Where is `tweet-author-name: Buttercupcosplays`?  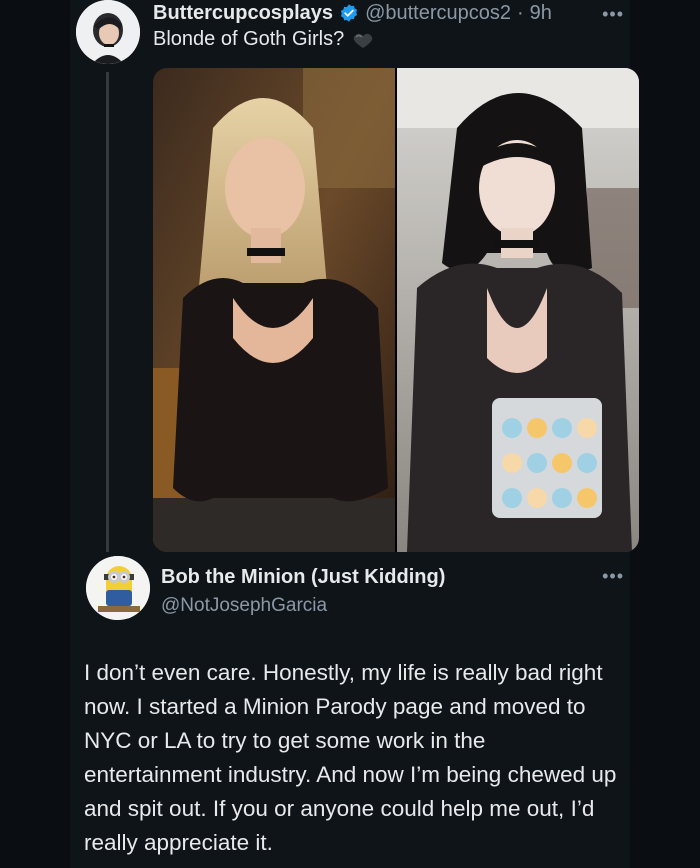
tweet-author-name: Buttercupcosplays is located at coordinates (243, 13).